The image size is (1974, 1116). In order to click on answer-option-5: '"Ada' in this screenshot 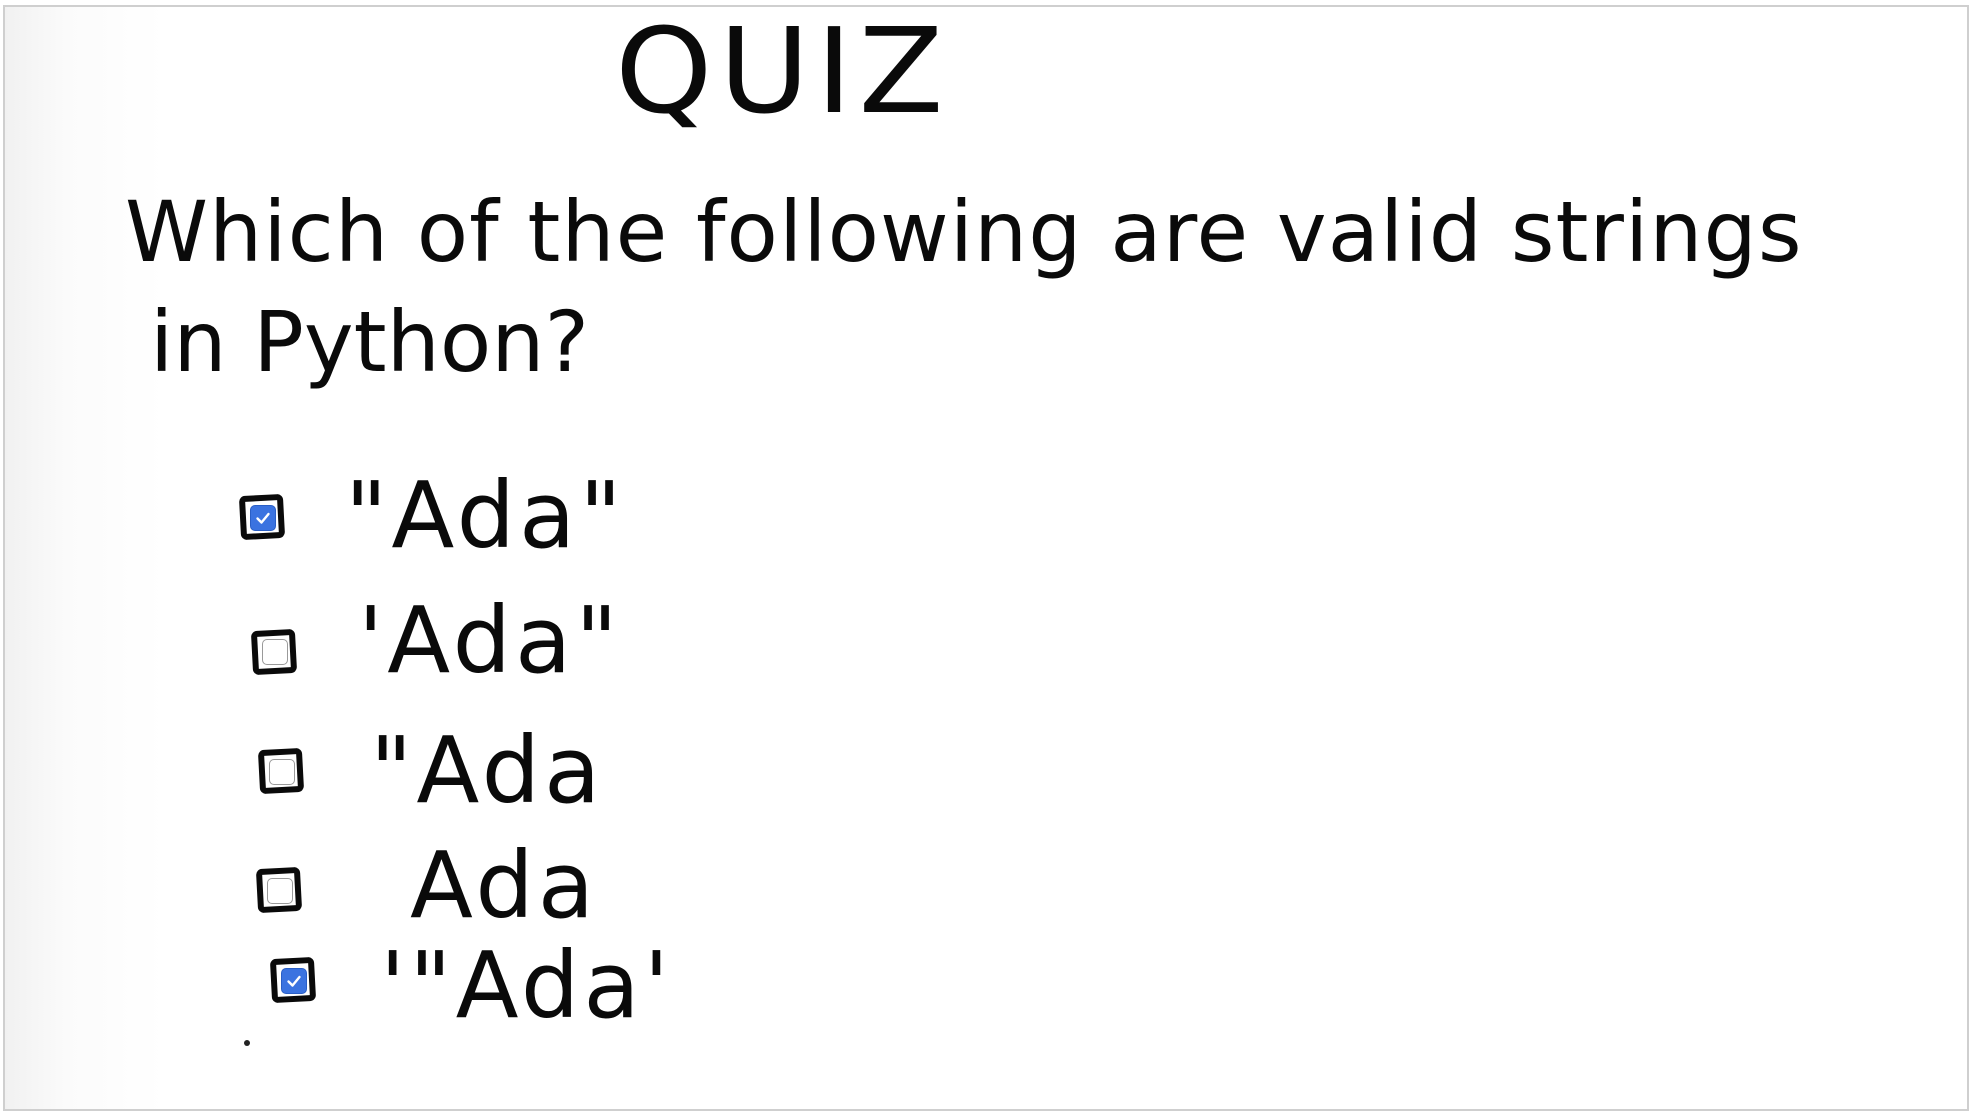, I will do `click(565, 985)`.